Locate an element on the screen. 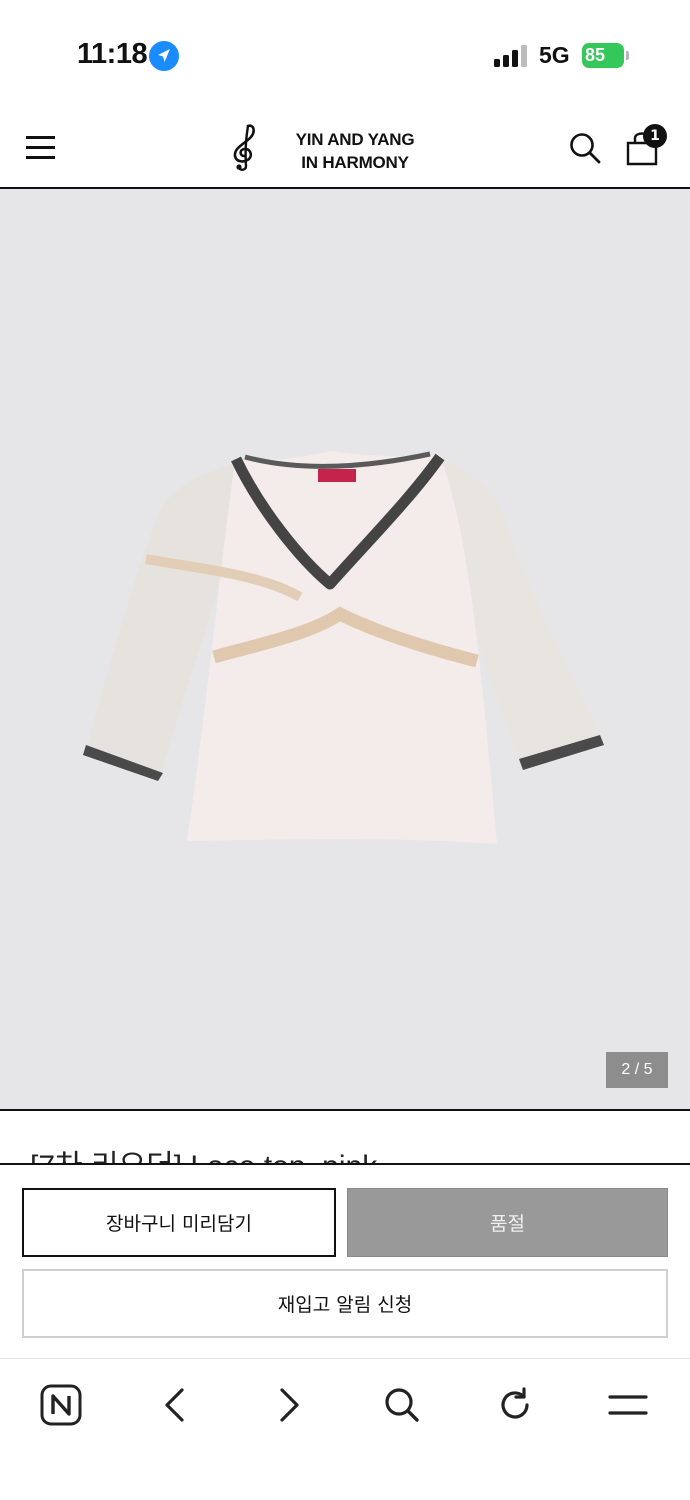 The width and height of the screenshot is (690, 1500). status-time: 11:18 is located at coordinates (112, 54).